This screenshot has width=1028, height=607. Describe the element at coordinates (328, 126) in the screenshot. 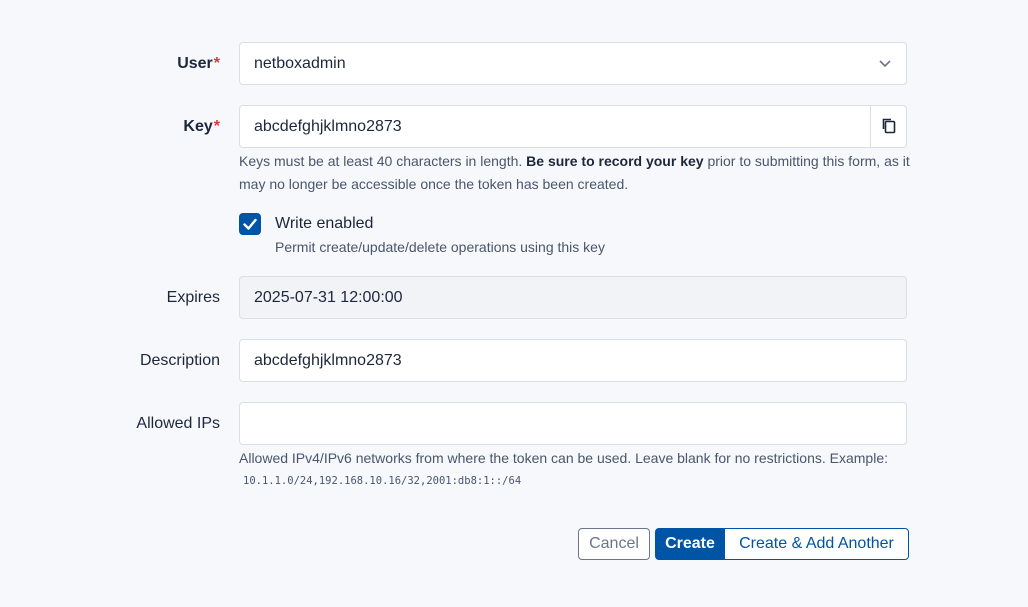

I see `key-input-value: abcdefghjklmno2873` at that location.